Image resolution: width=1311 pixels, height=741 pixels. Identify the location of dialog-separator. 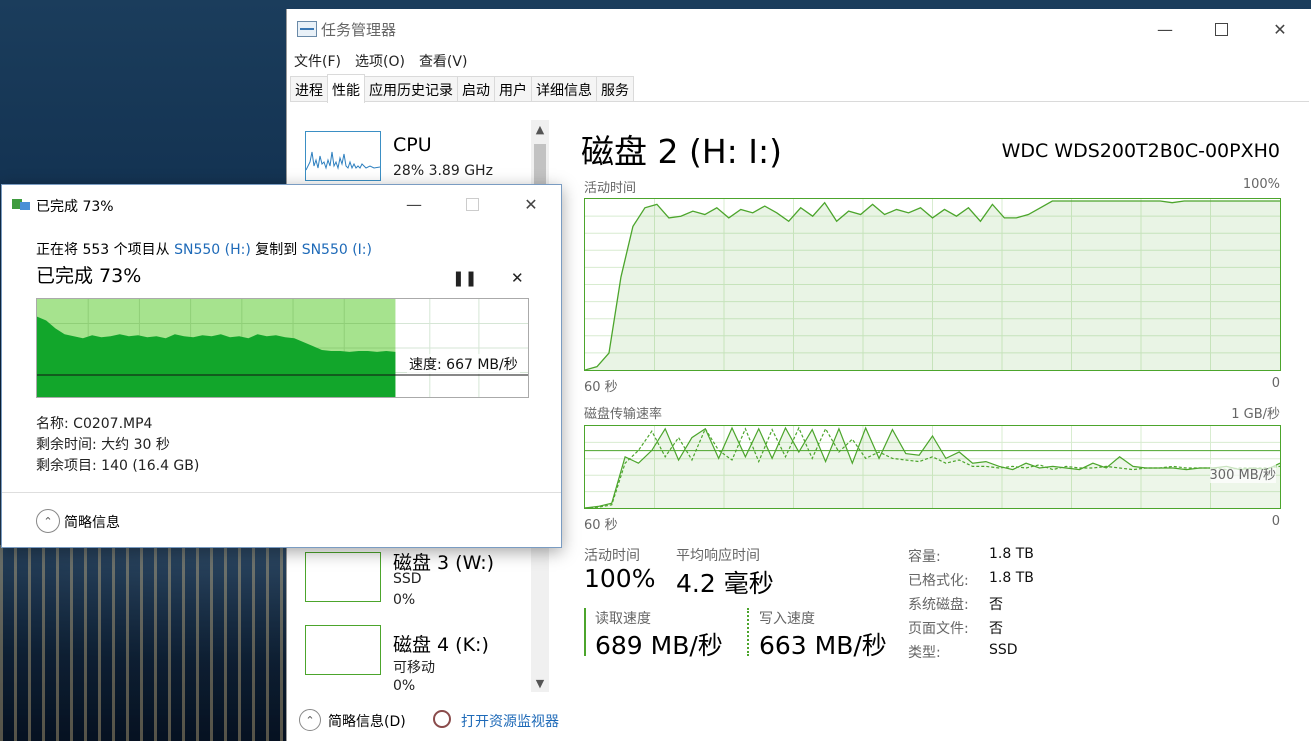
(281, 492).